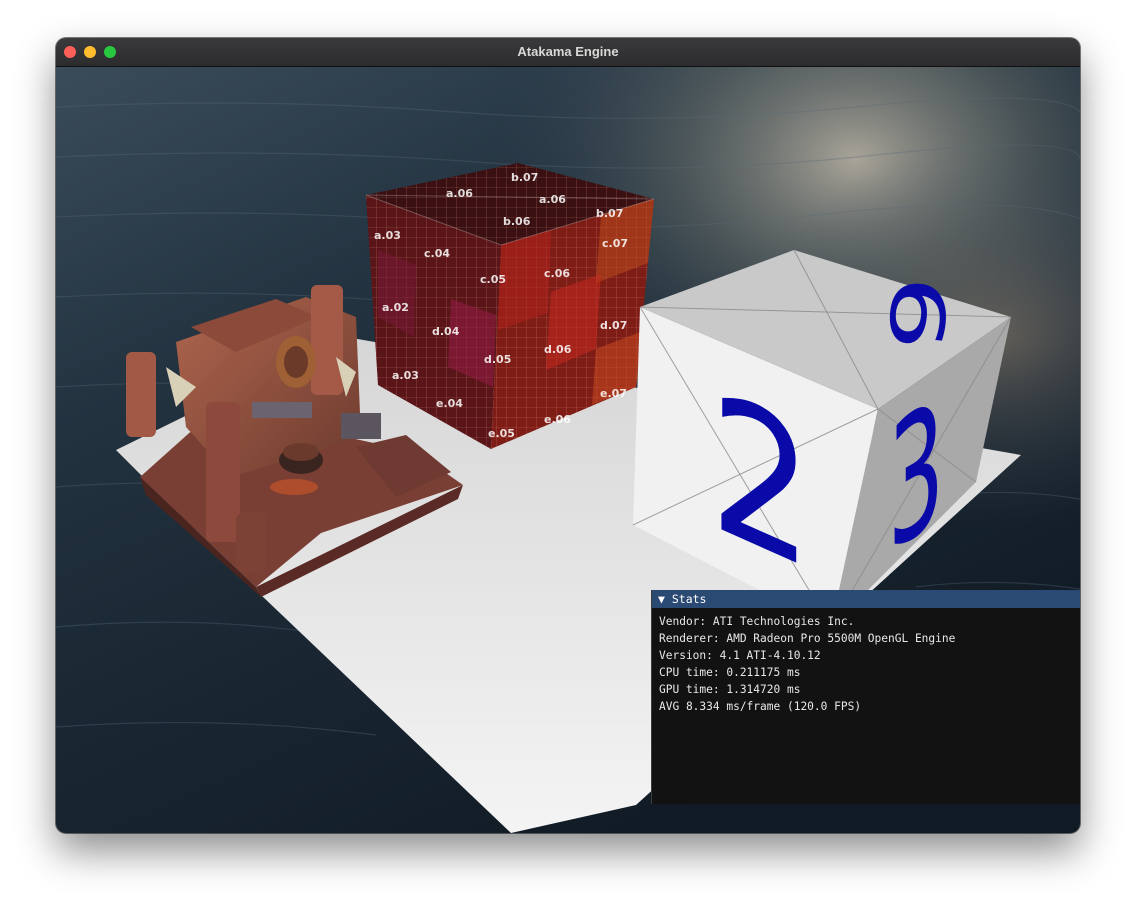  What do you see at coordinates (730, 672) in the screenshot?
I see `stats-cpu-time: CPU time: 0.211175 ms` at bounding box center [730, 672].